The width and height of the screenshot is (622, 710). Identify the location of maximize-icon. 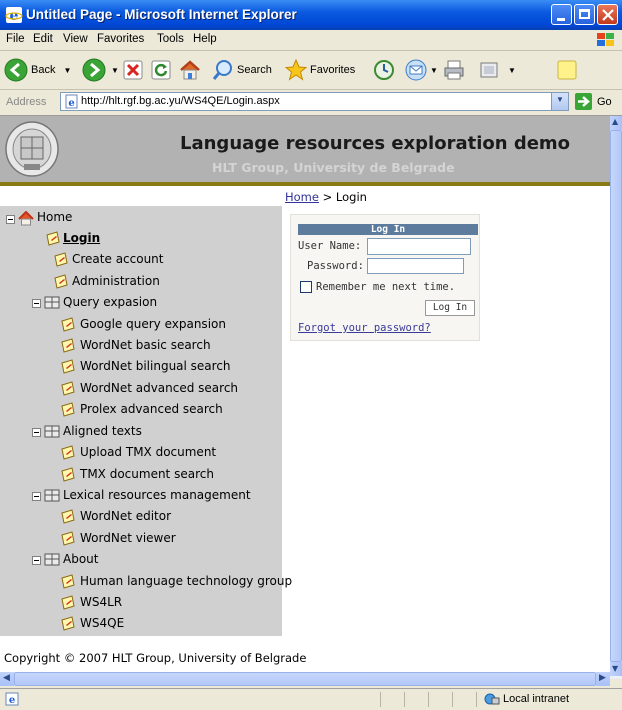
(584, 14).